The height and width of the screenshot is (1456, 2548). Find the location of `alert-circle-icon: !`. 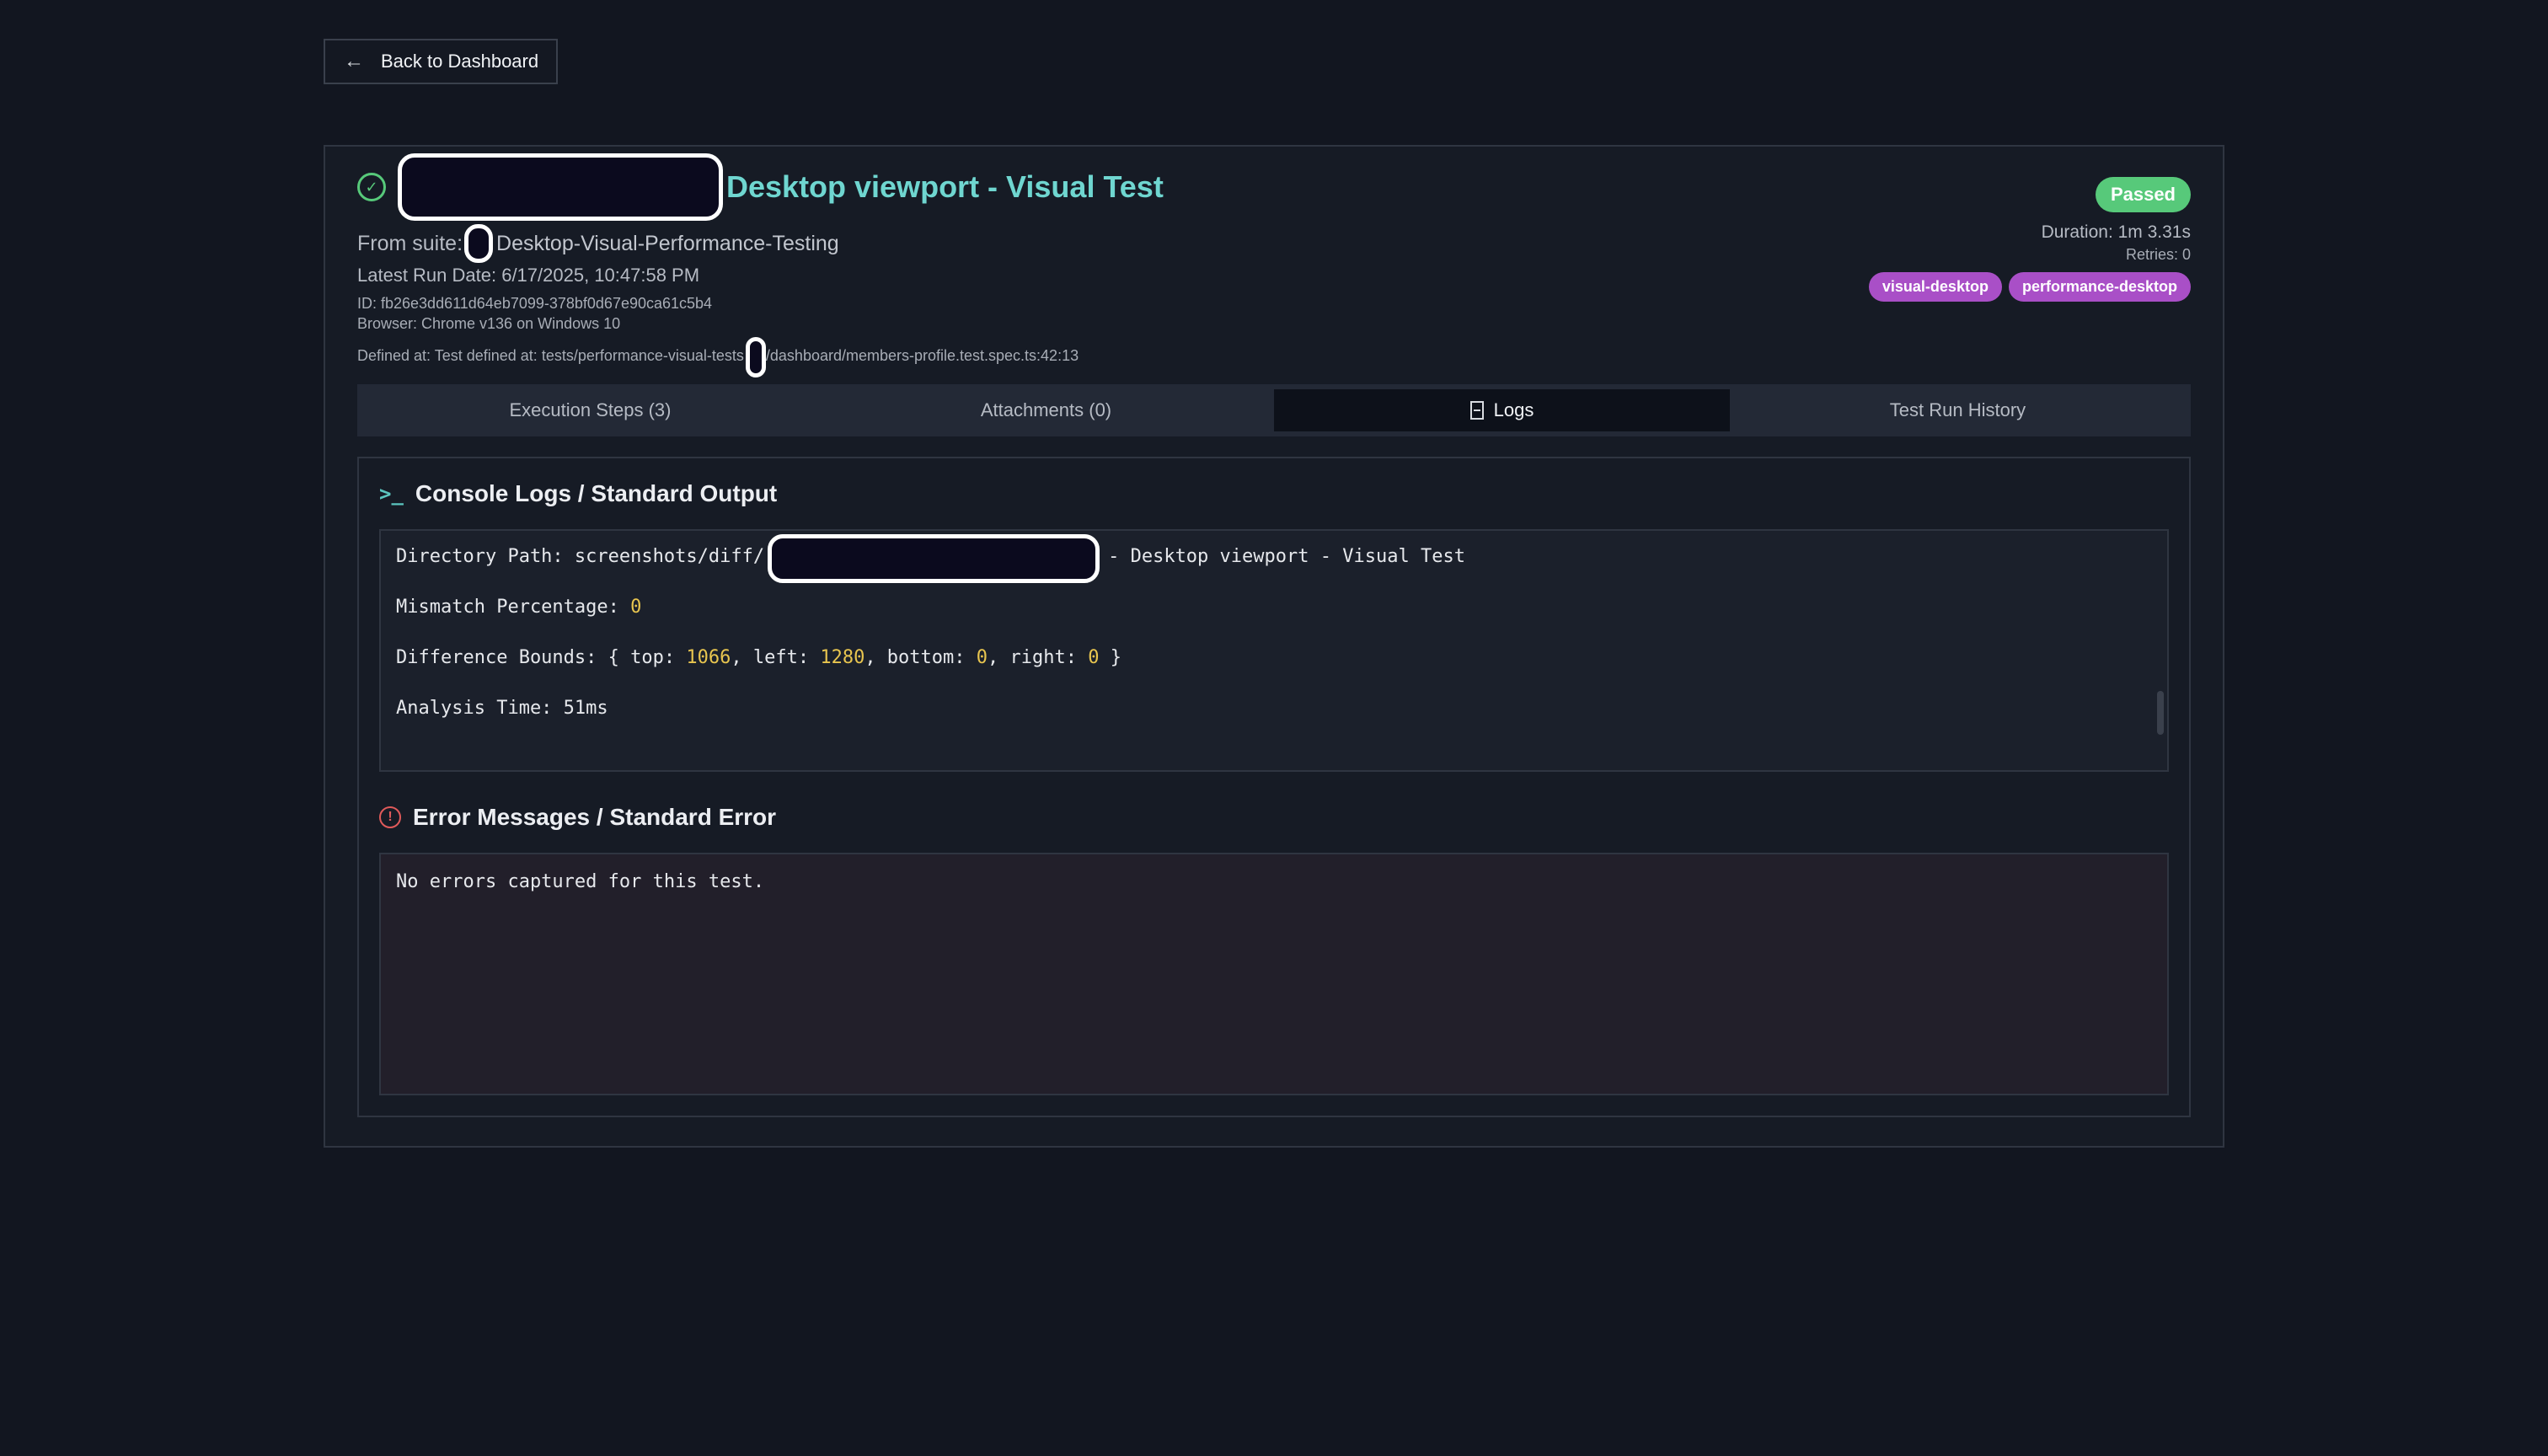

alert-circle-icon: ! is located at coordinates (390, 817).